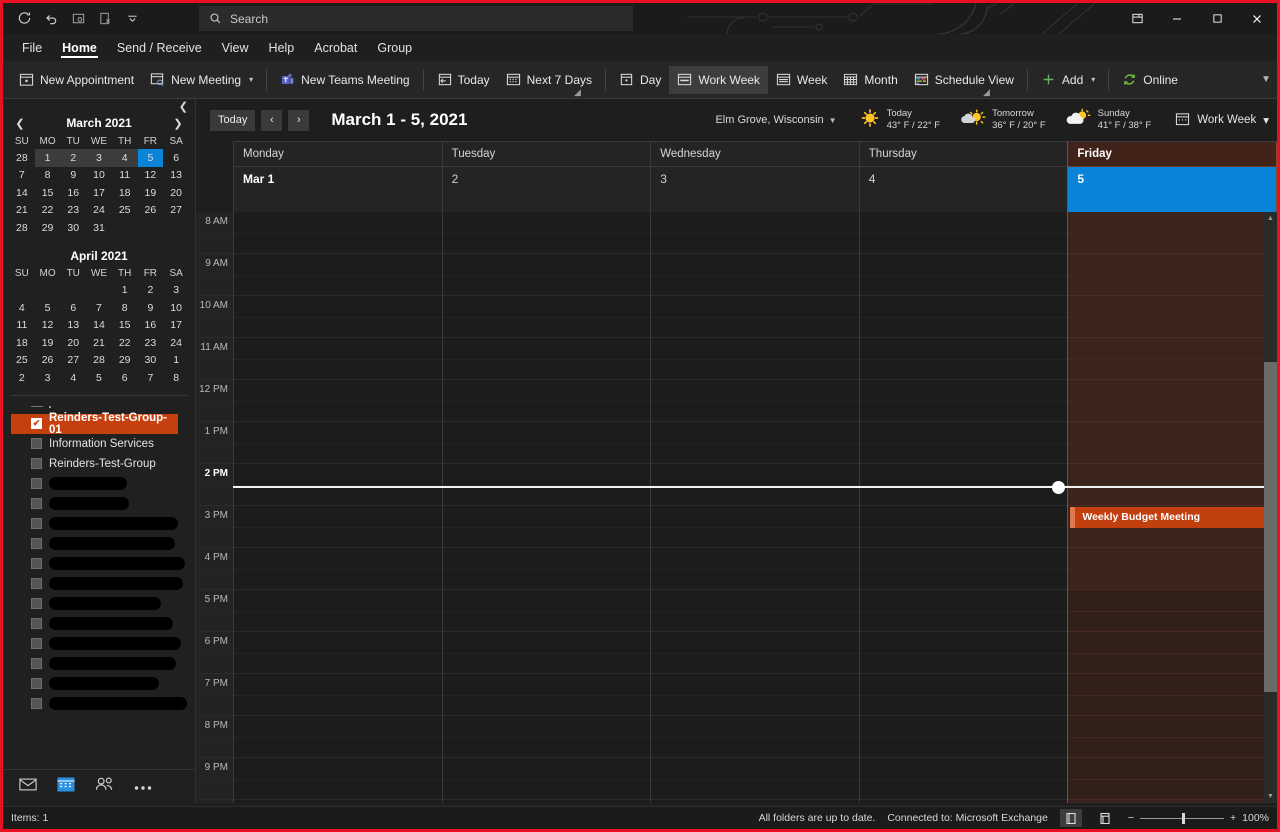 The height and width of the screenshot is (832, 1280). What do you see at coordinates (1105, 818) in the screenshot?
I see `reading-view-button` at bounding box center [1105, 818].